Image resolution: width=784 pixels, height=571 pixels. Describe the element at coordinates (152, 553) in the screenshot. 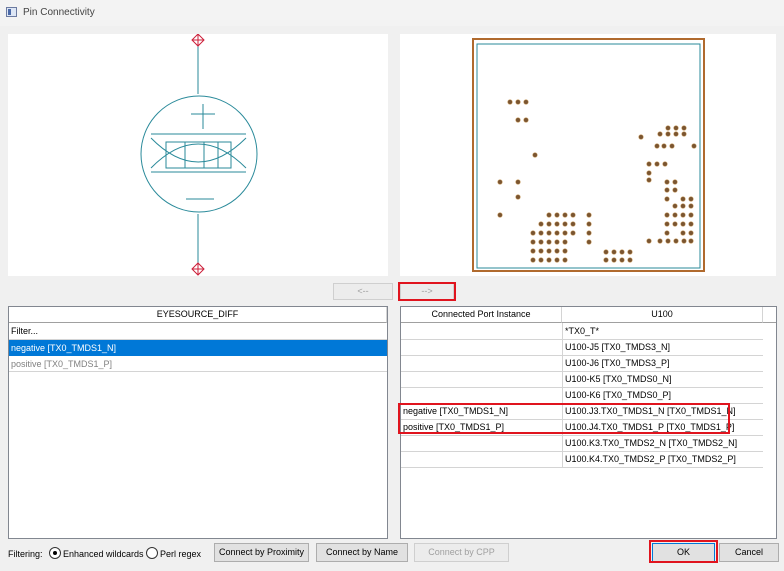

I see `radio-perl-regex` at that location.